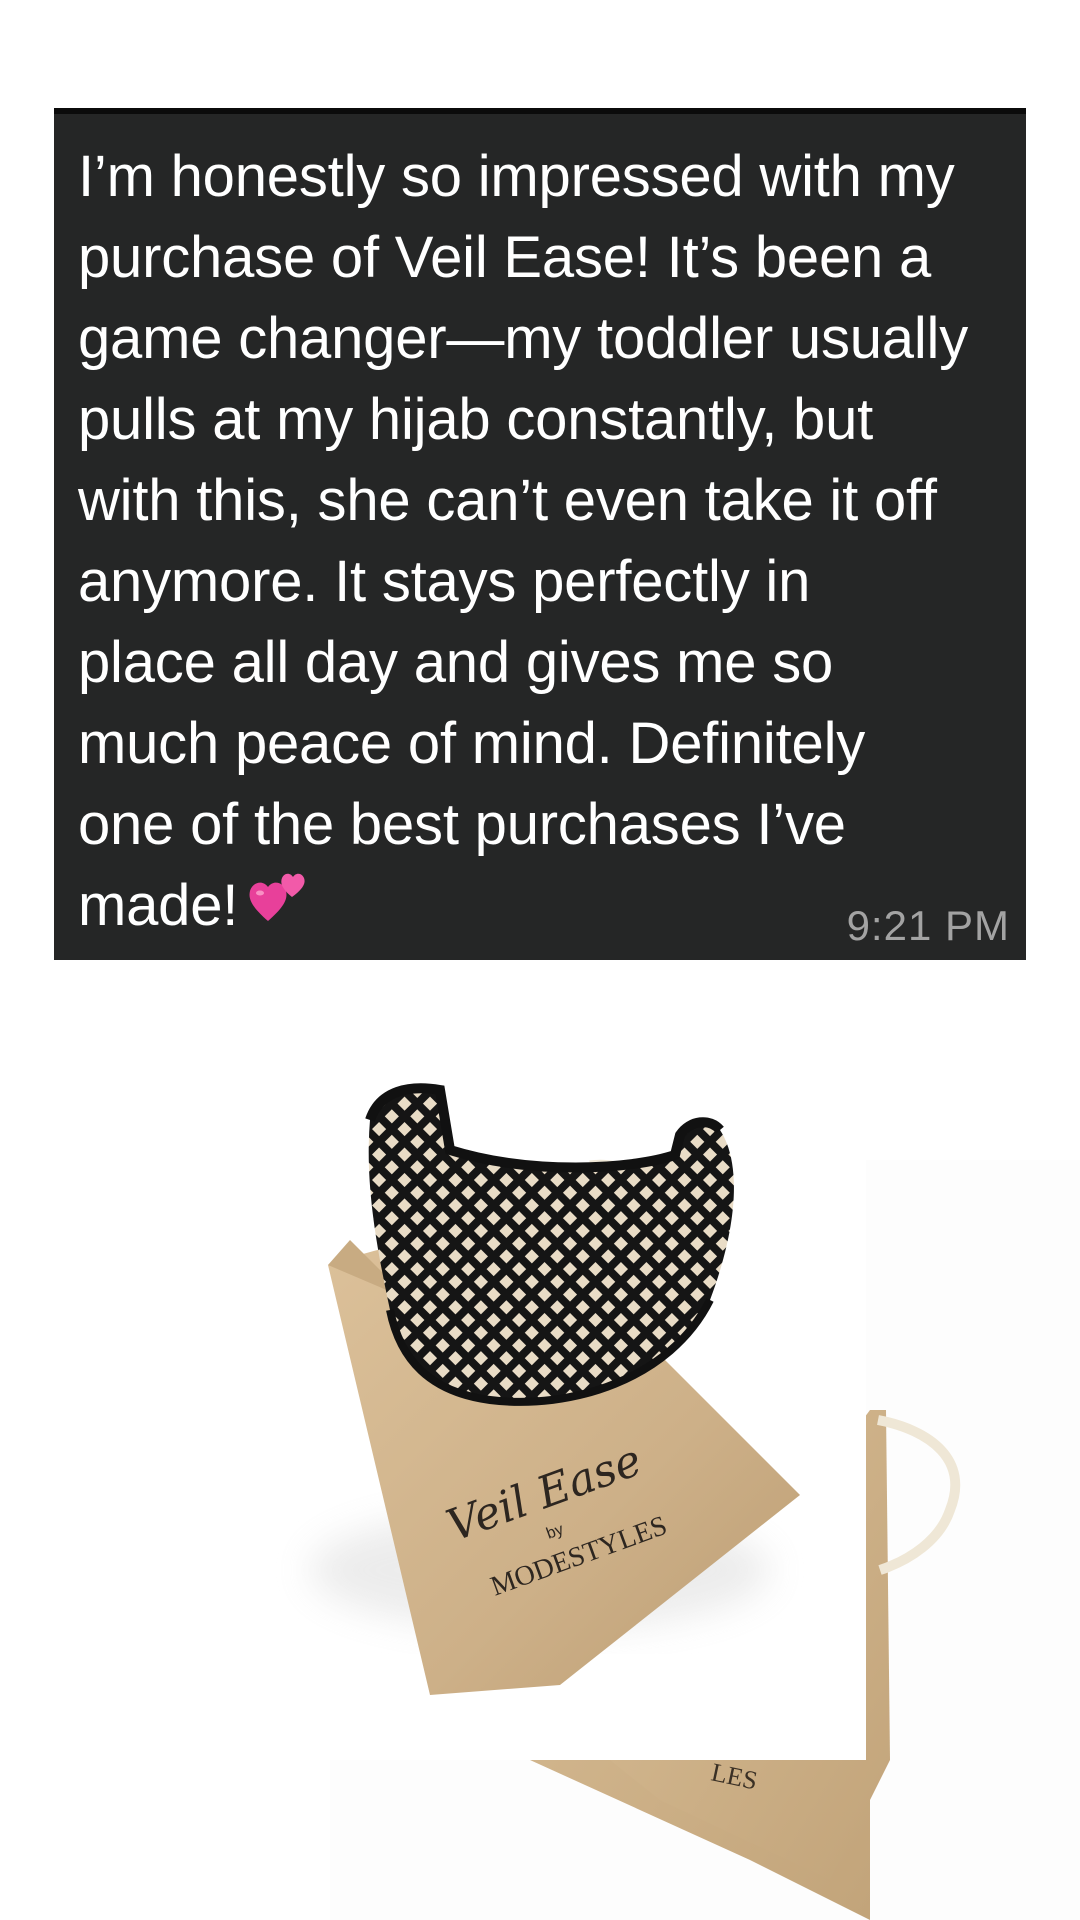 The width and height of the screenshot is (1080, 1920). I want to click on two-hearts-icon, so click(280, 903).